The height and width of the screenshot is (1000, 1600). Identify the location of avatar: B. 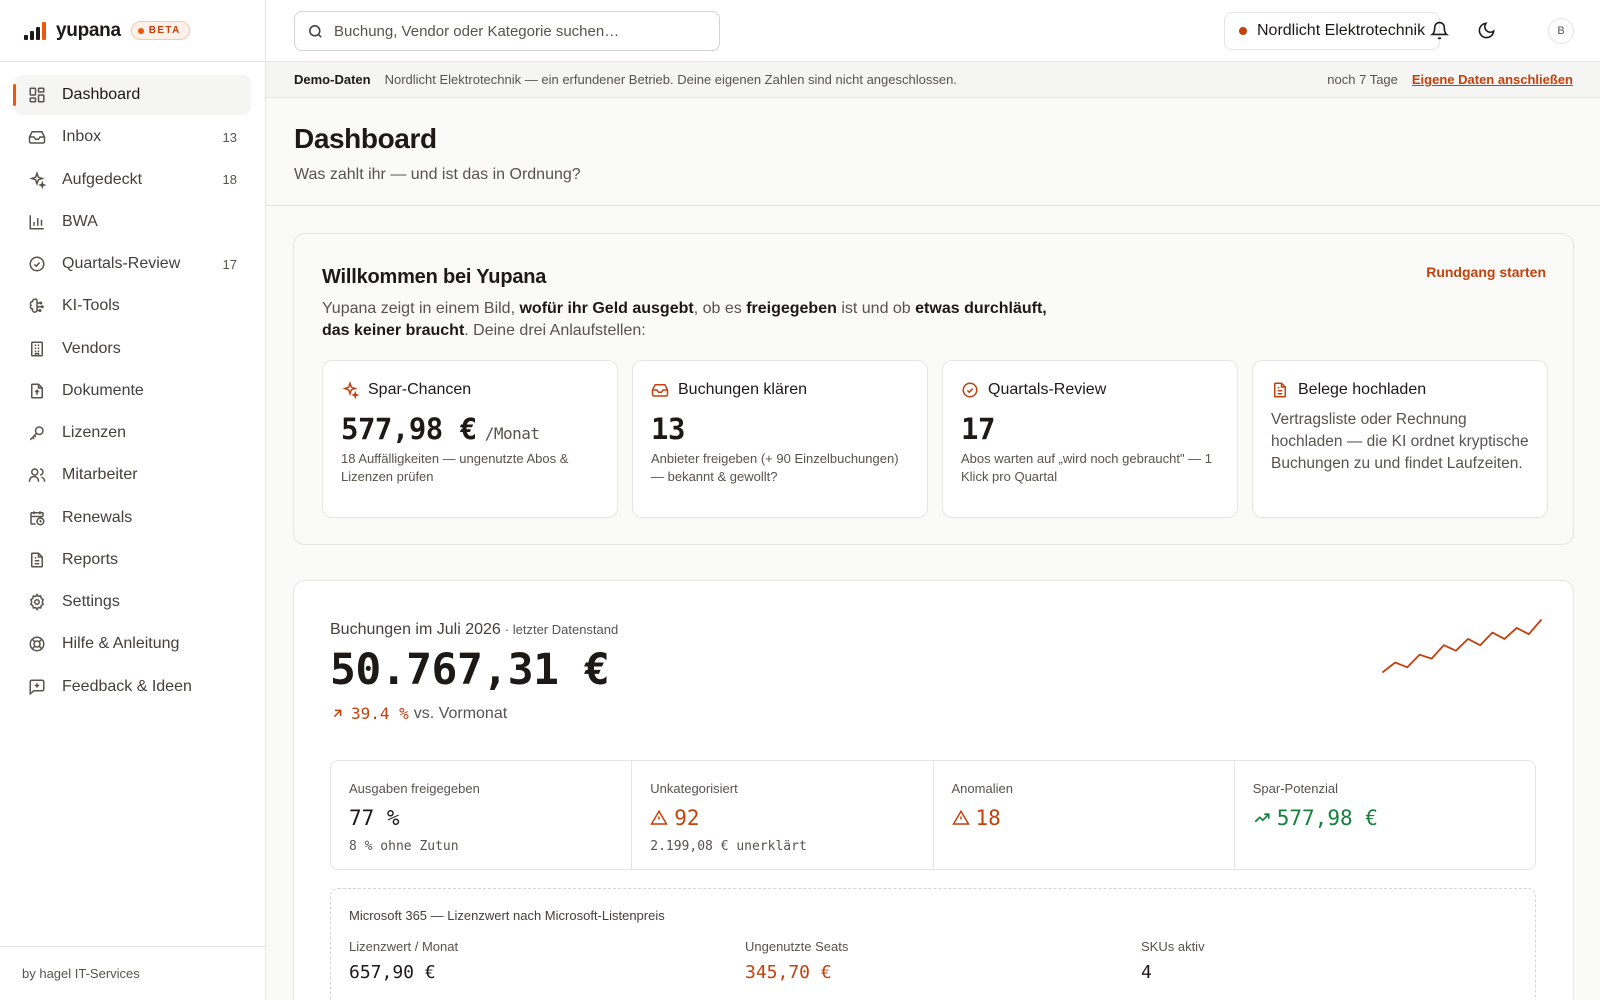
(1561, 31).